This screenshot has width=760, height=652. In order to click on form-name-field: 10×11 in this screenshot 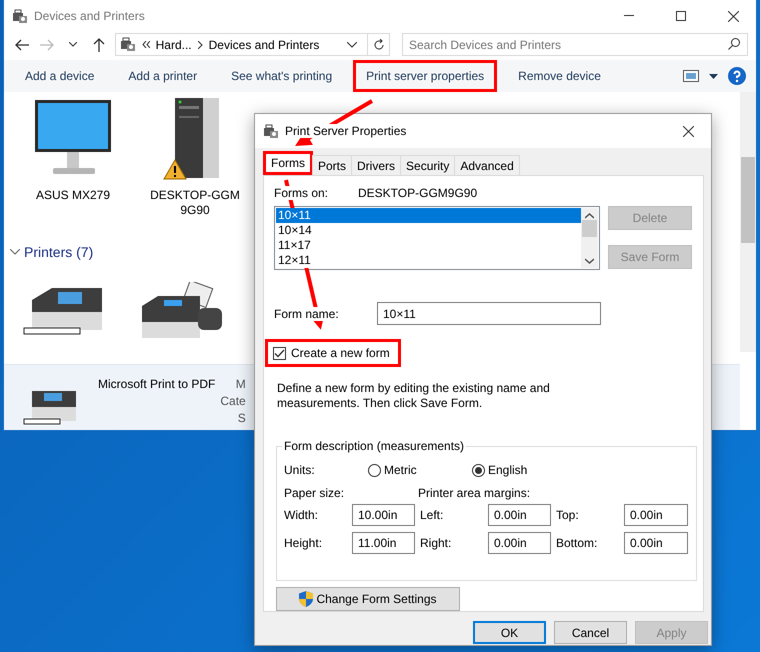, I will do `click(489, 313)`.